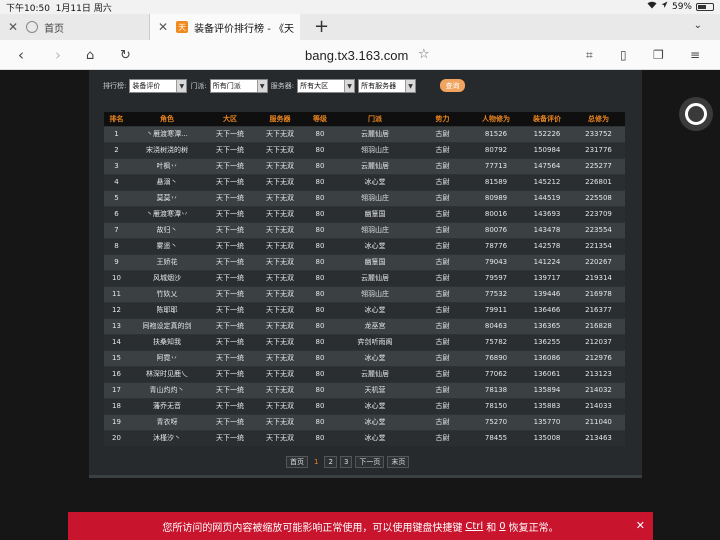 The image size is (720, 540). I want to click on table-cell: 211040, so click(598, 421).